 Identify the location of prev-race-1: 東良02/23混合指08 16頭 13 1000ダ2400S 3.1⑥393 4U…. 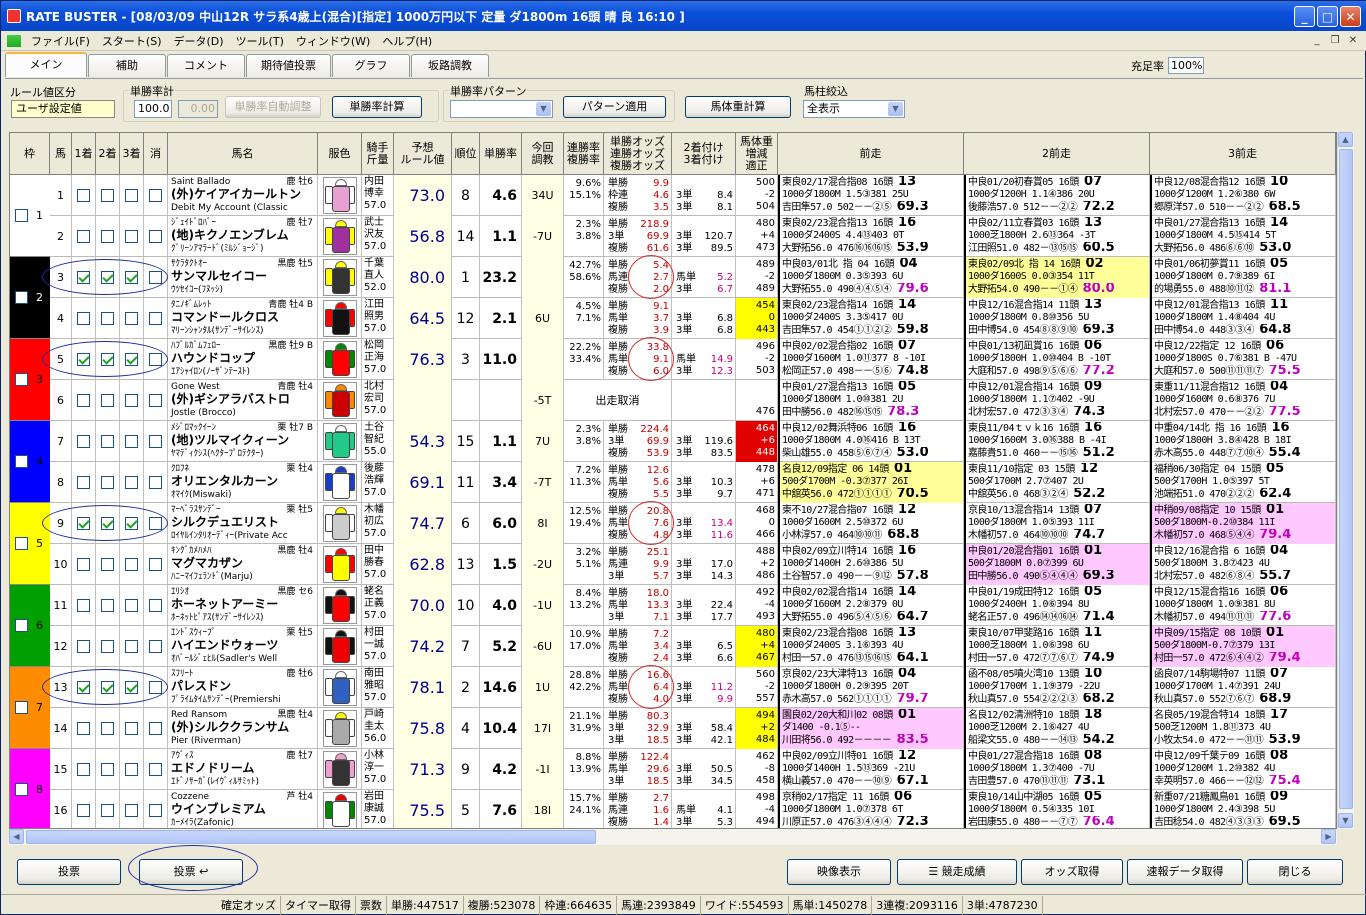
(871, 646).